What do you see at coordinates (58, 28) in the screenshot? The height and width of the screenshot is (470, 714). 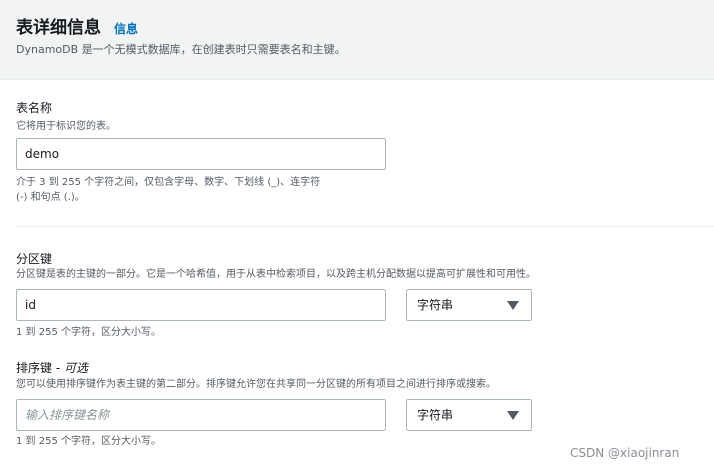 I see `section-title: 表详细信息` at bounding box center [58, 28].